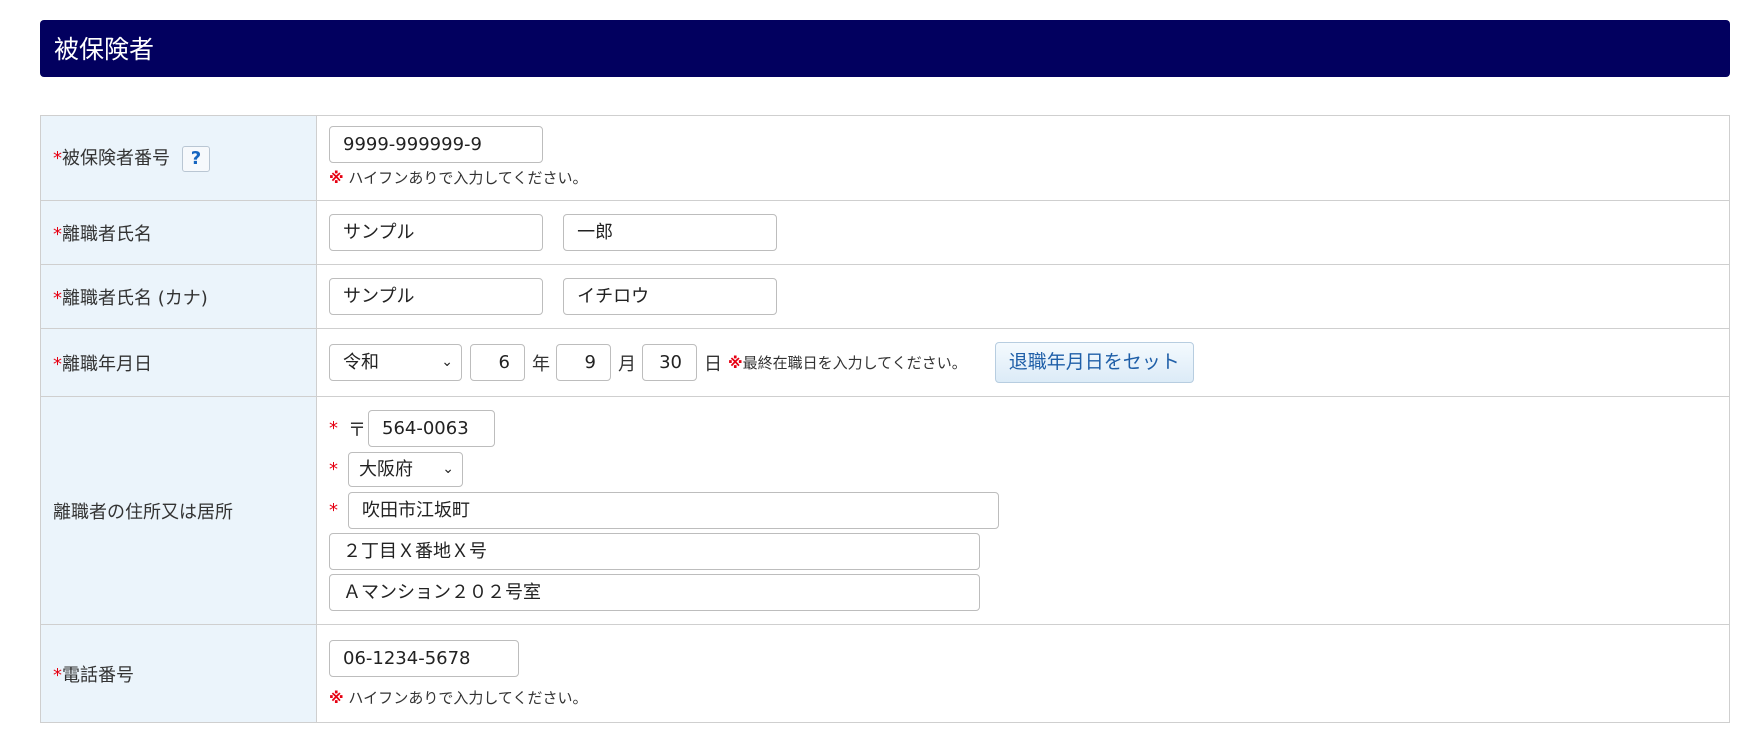 Image resolution: width=1764 pixels, height=746 pixels. What do you see at coordinates (670, 232) in the screenshot?
I see `first-name-input: 一郎` at bounding box center [670, 232].